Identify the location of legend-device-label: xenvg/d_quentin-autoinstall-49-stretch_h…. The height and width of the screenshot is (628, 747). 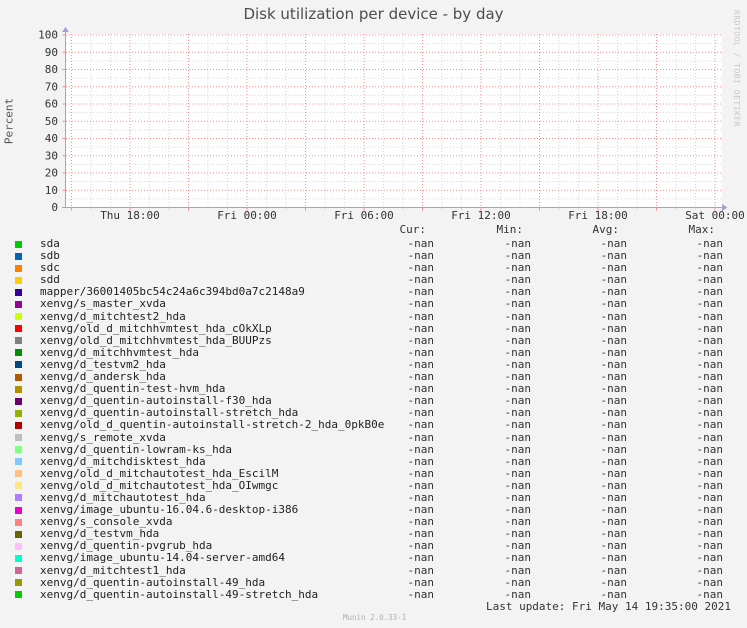
(179, 594).